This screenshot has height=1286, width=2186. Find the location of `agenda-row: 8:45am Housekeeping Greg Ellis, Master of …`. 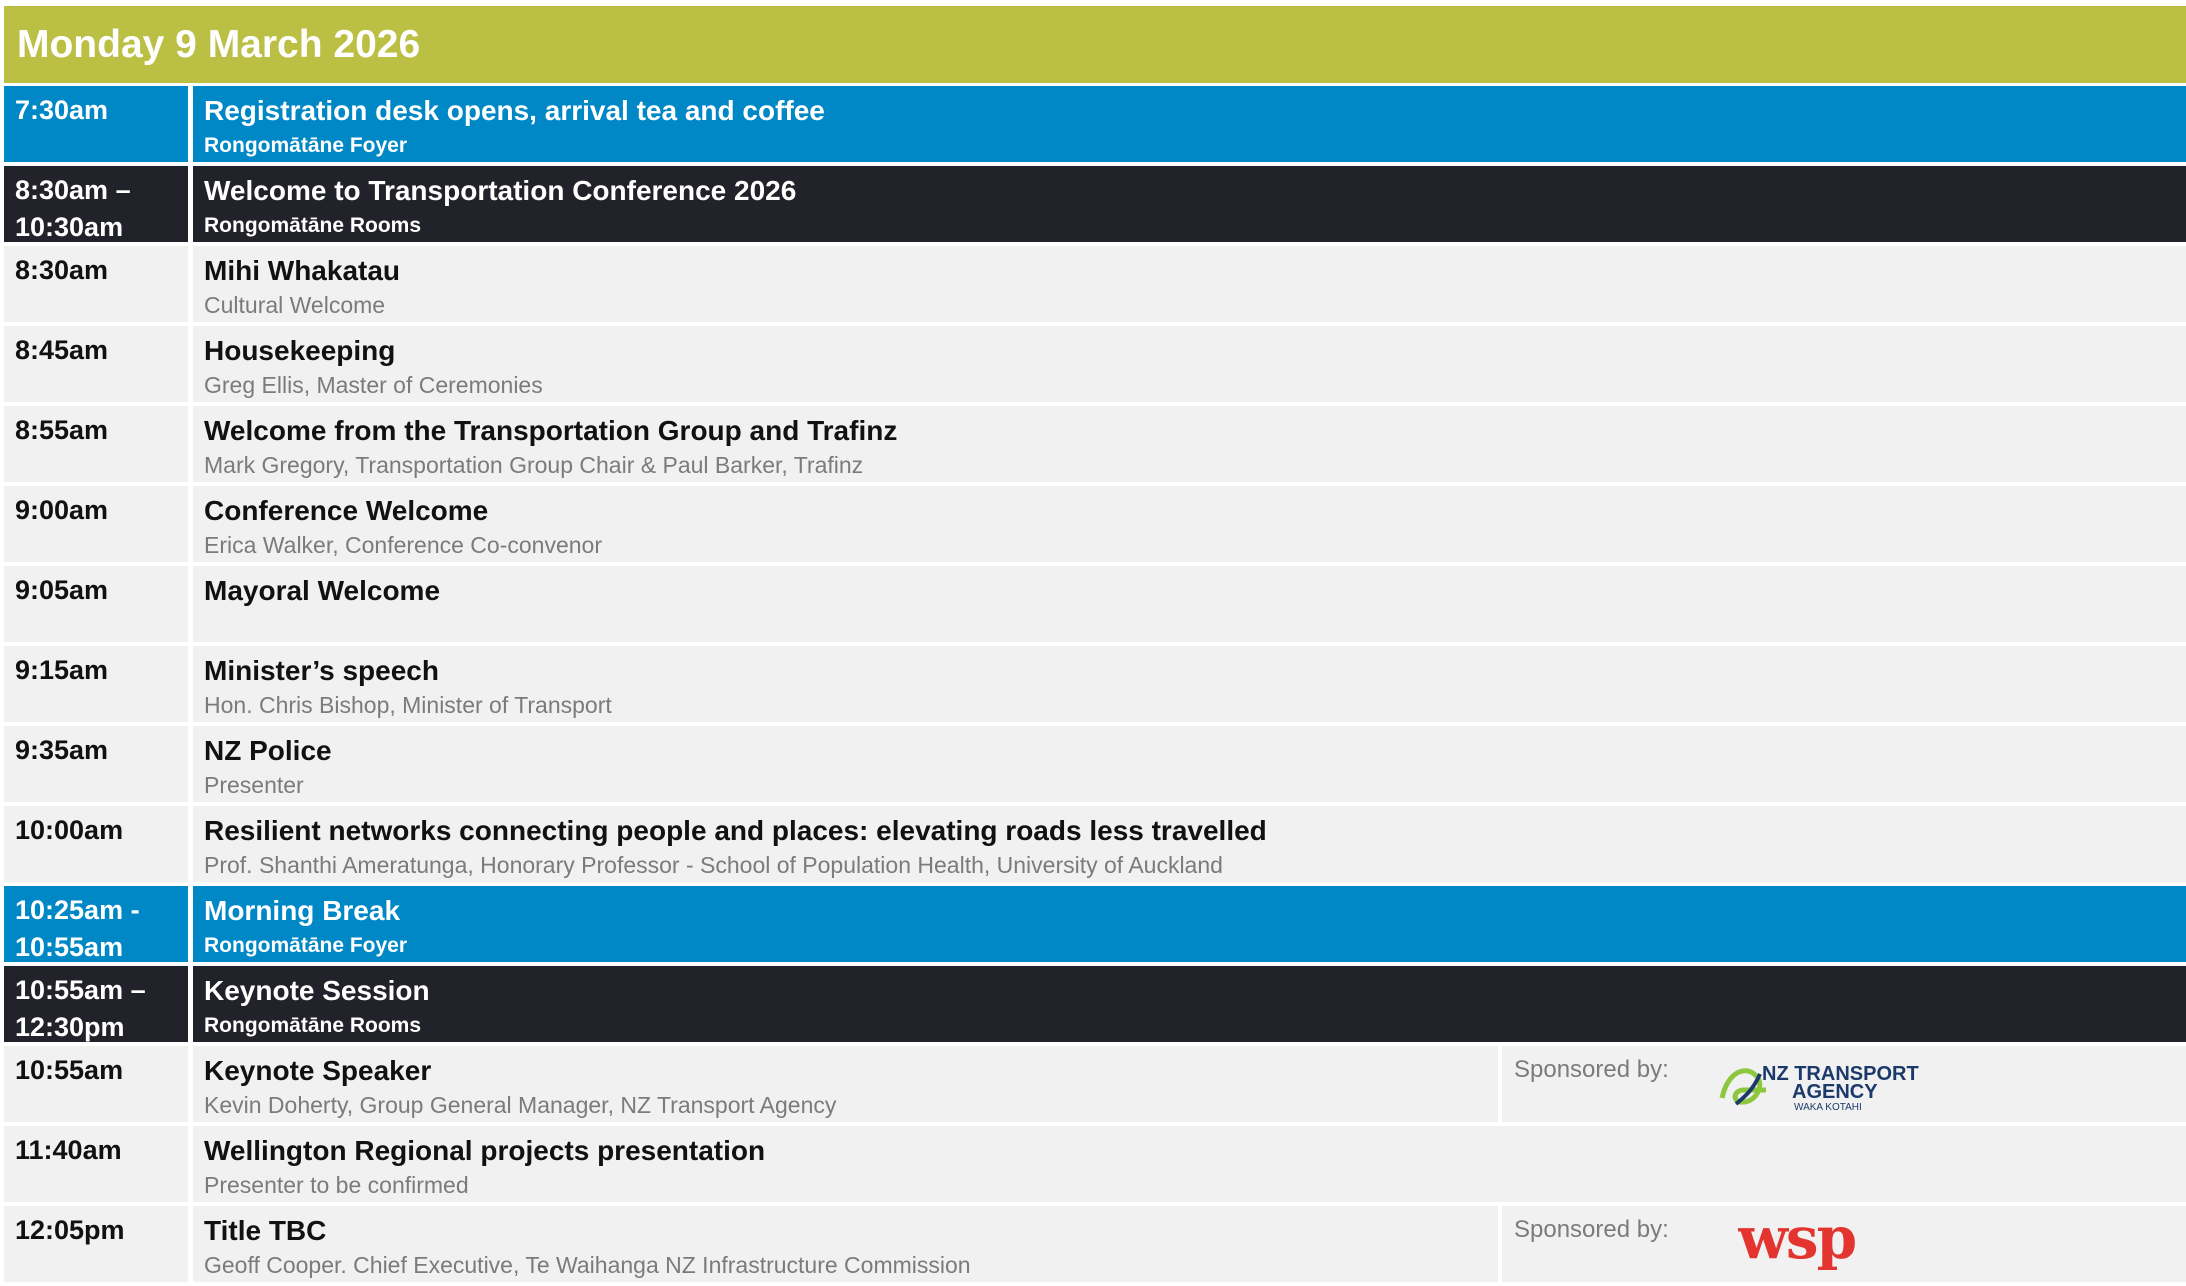

agenda-row: 8:45am Housekeeping Greg Ellis, Master of … is located at coordinates (1095, 364).